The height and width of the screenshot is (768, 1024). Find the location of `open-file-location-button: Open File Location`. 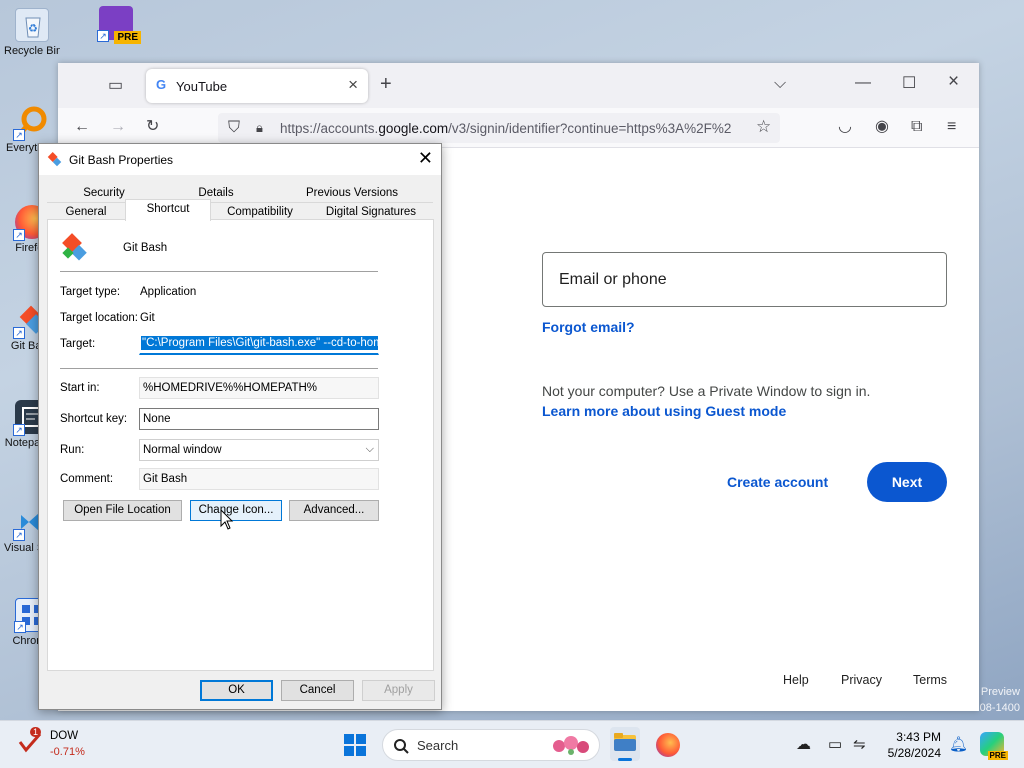

open-file-location-button: Open File Location is located at coordinates (122, 510).